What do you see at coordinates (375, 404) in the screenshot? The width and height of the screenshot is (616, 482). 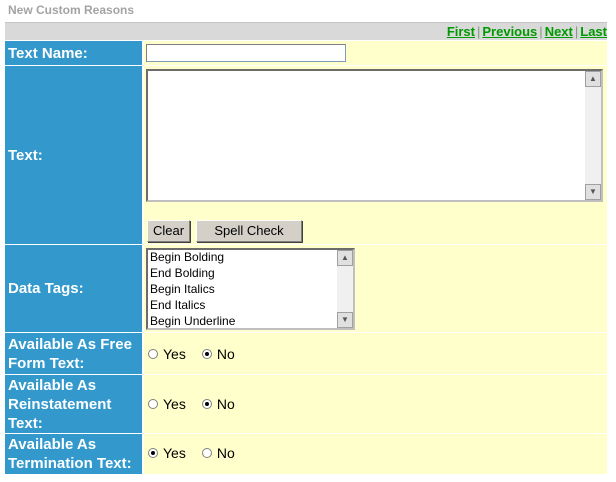 I see `reinstatement-cell: Yes No` at bounding box center [375, 404].